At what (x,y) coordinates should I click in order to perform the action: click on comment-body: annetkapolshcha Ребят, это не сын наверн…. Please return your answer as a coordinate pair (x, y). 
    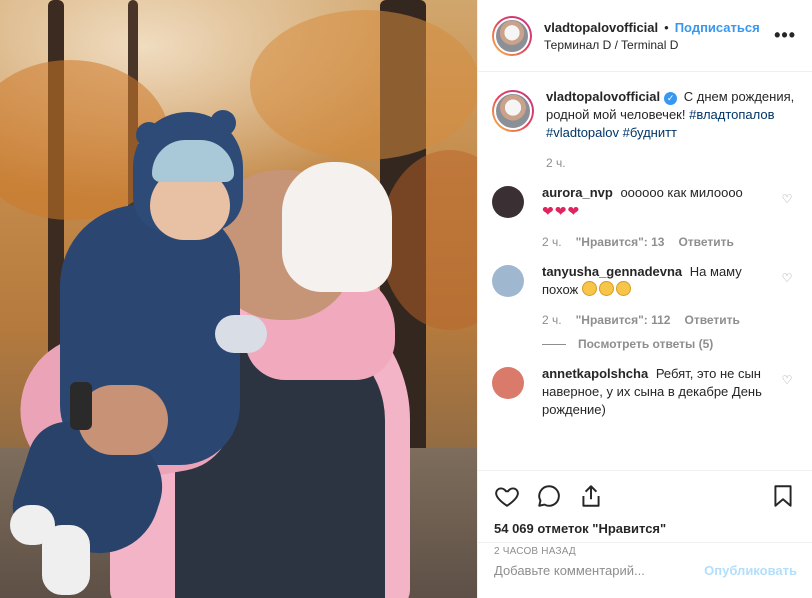
    Looking at the image, I should click on (660, 392).